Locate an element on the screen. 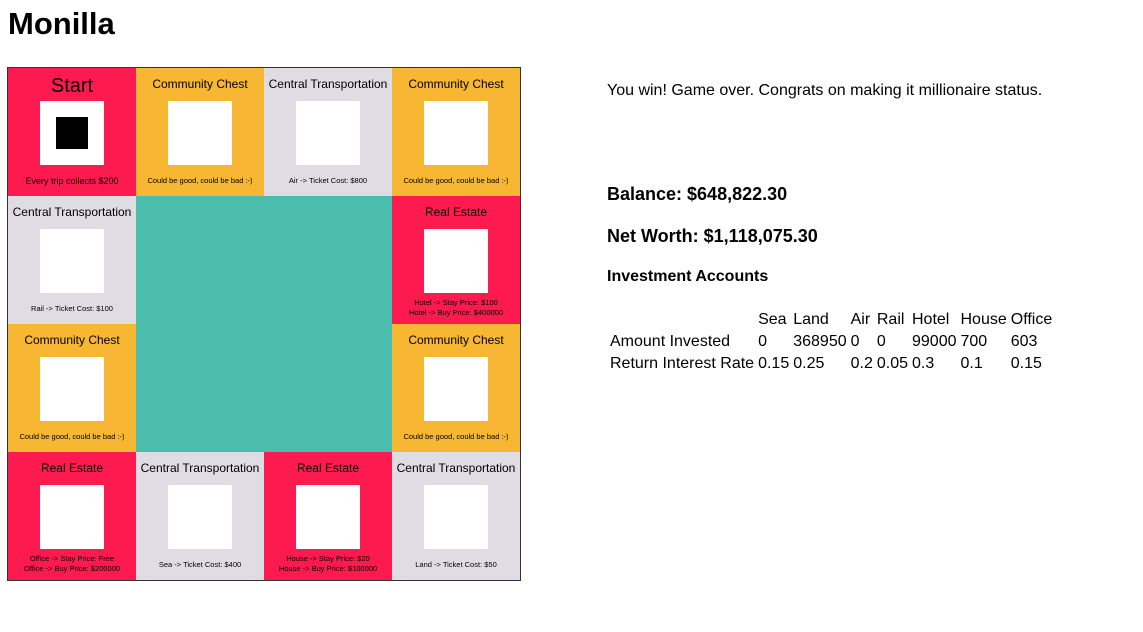 The image size is (1143, 632). player-token is located at coordinates (72, 133).